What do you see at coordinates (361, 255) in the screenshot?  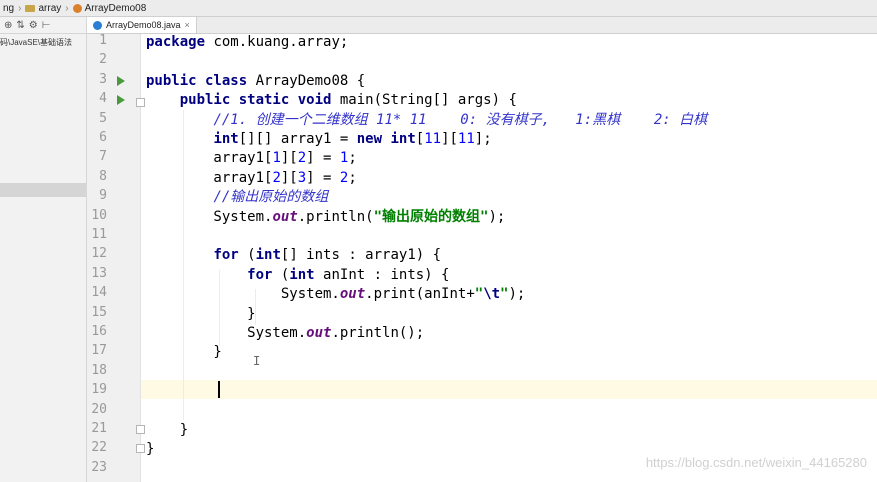 I see `code-token: [] ints : array1) {` at bounding box center [361, 255].